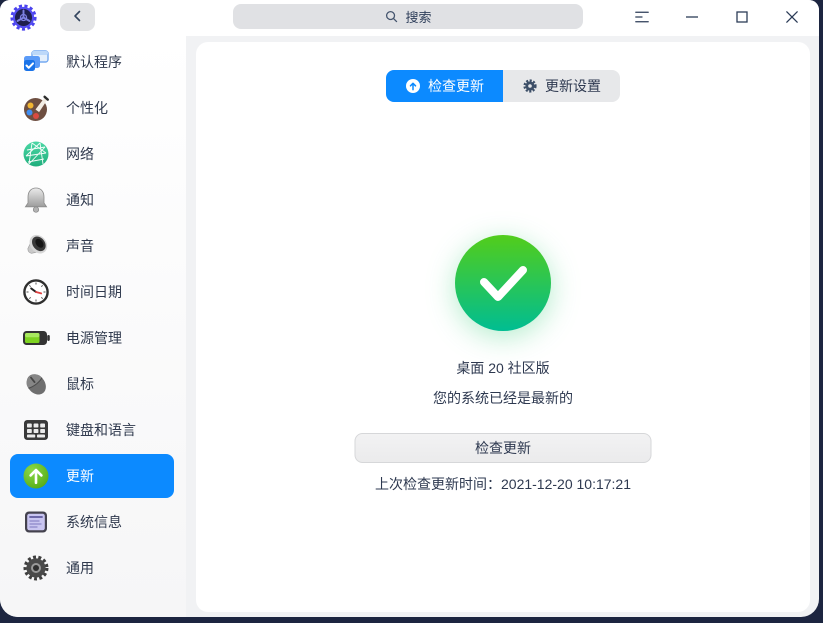 This screenshot has height=623, width=823. I want to click on back-button, so click(77, 17).